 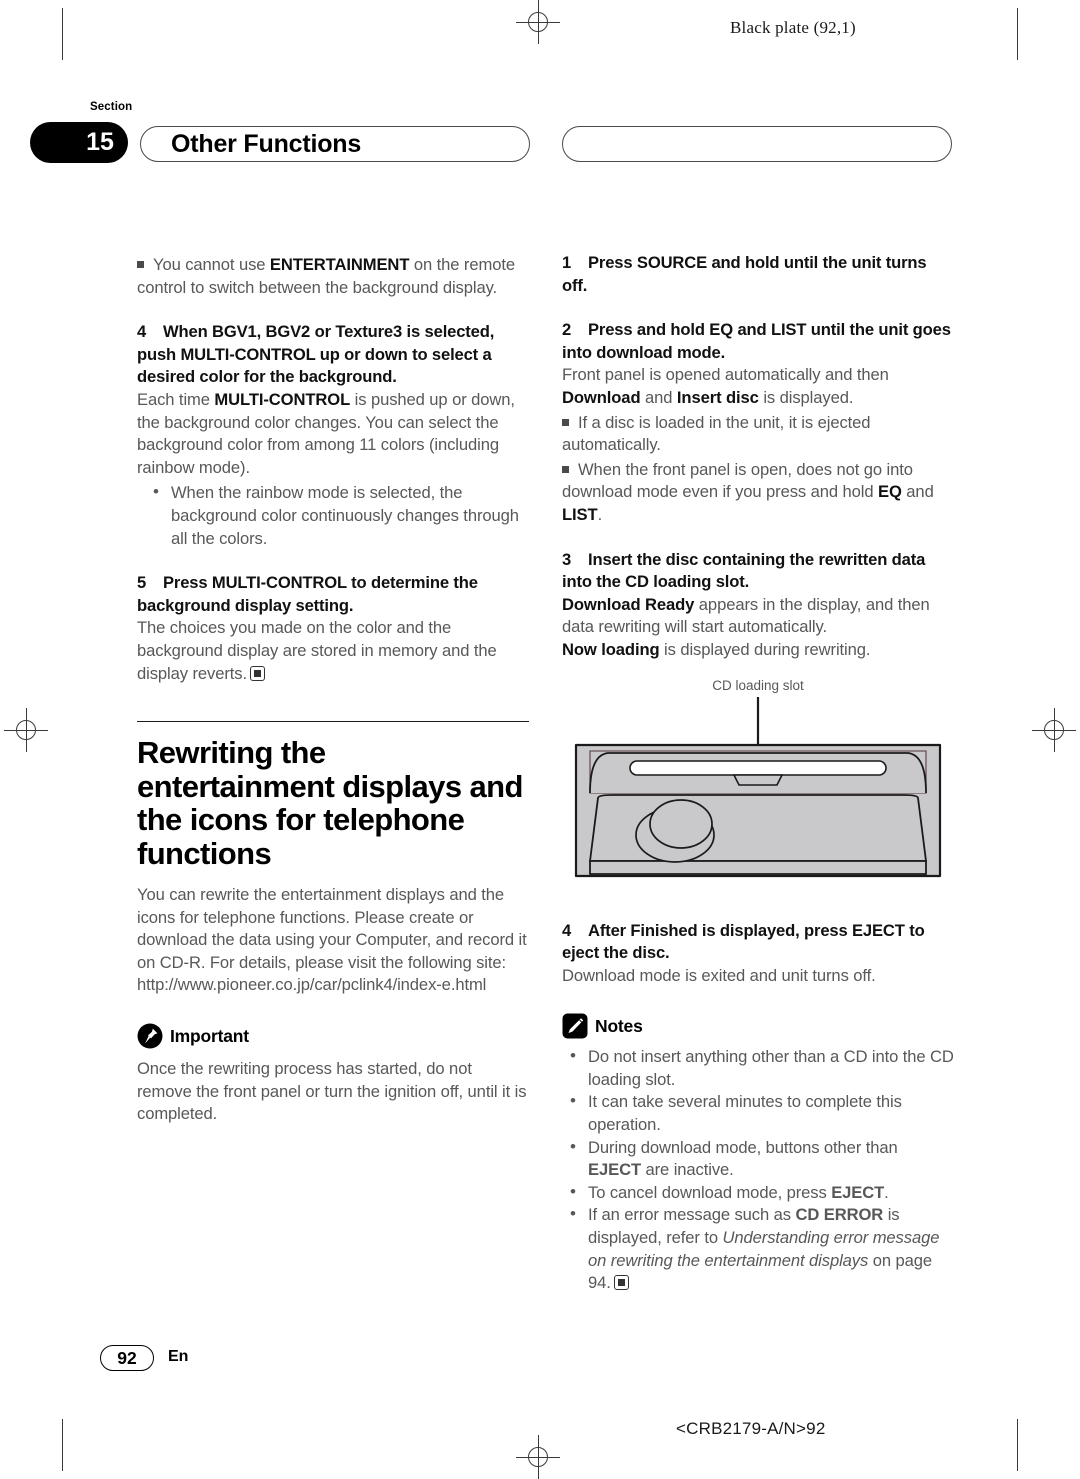 What do you see at coordinates (567, 262) in the screenshot?
I see `right-step-1-number: 1` at bounding box center [567, 262].